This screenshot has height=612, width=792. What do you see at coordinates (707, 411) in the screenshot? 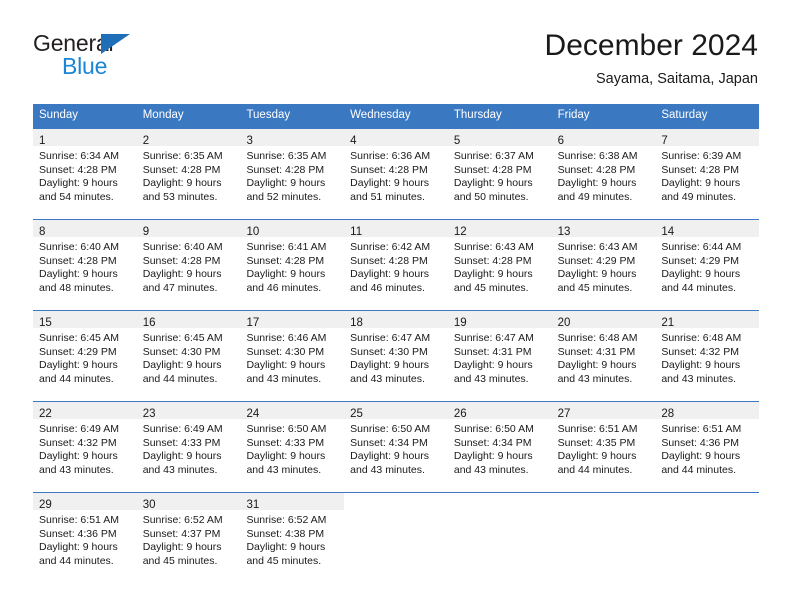
I see `day-number-band: 28` at bounding box center [707, 411].